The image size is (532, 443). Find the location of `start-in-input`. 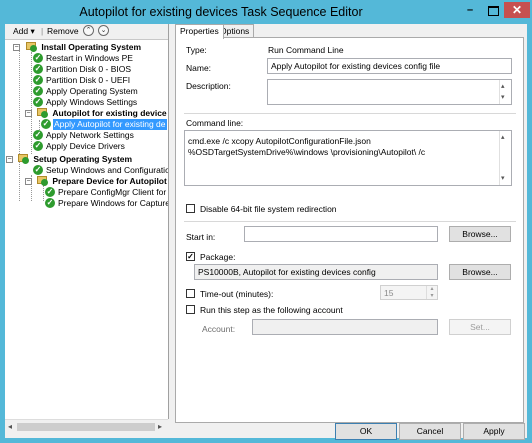

start-in-input is located at coordinates (341, 234).